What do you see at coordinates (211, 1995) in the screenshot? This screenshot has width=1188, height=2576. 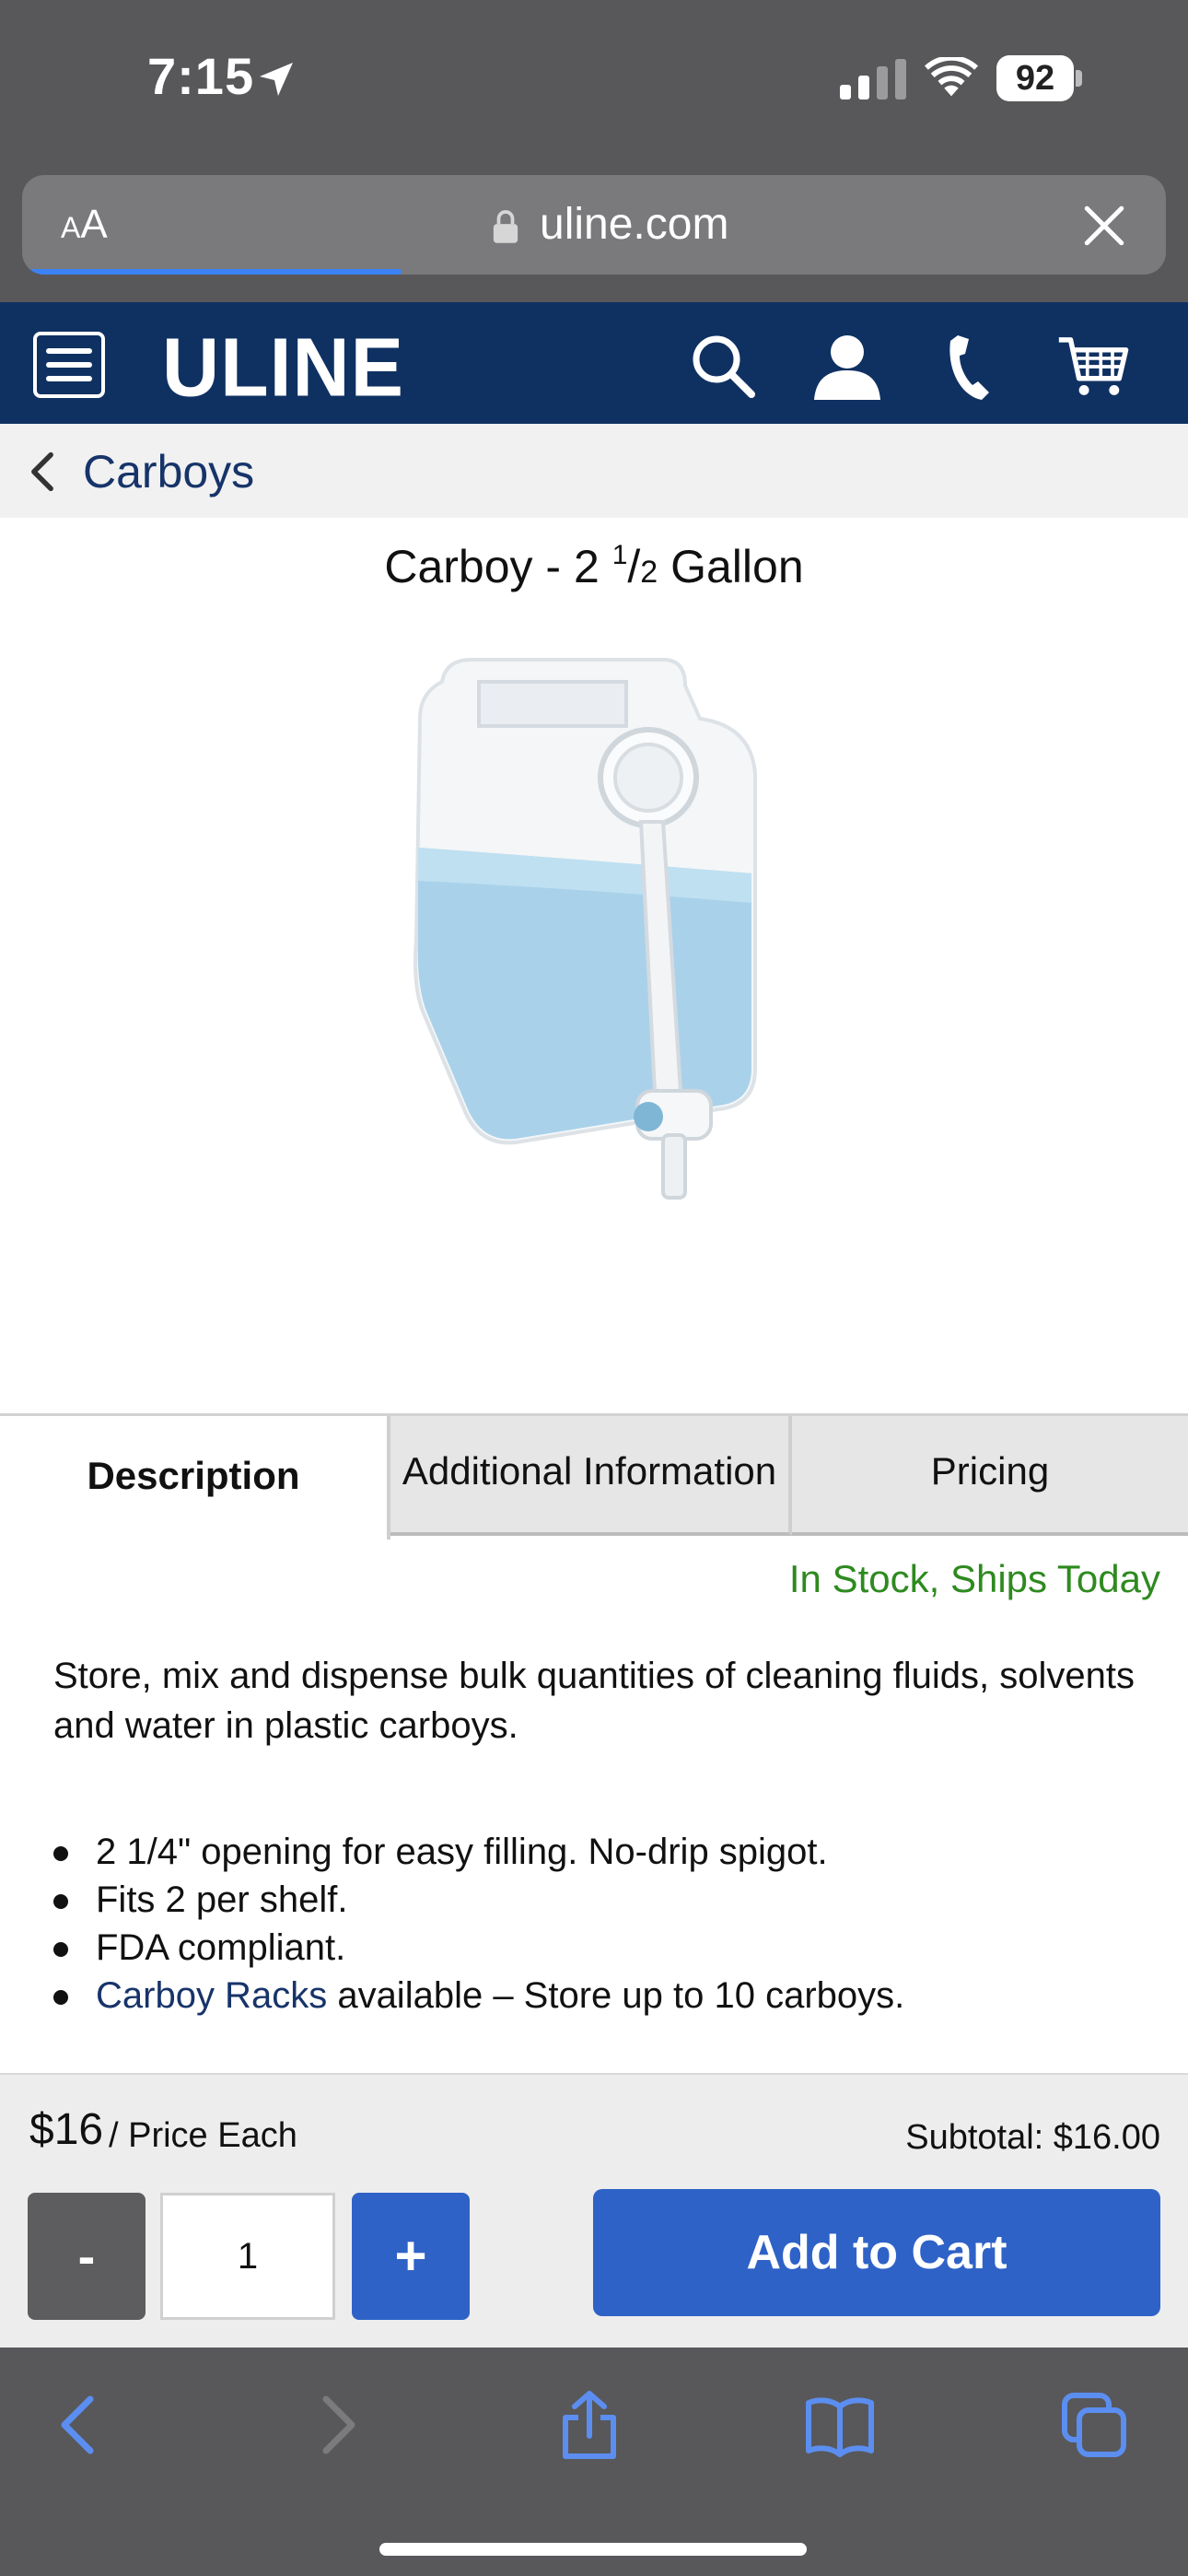 I see `carboy-racks-link: Carboy Racks` at bounding box center [211, 1995].